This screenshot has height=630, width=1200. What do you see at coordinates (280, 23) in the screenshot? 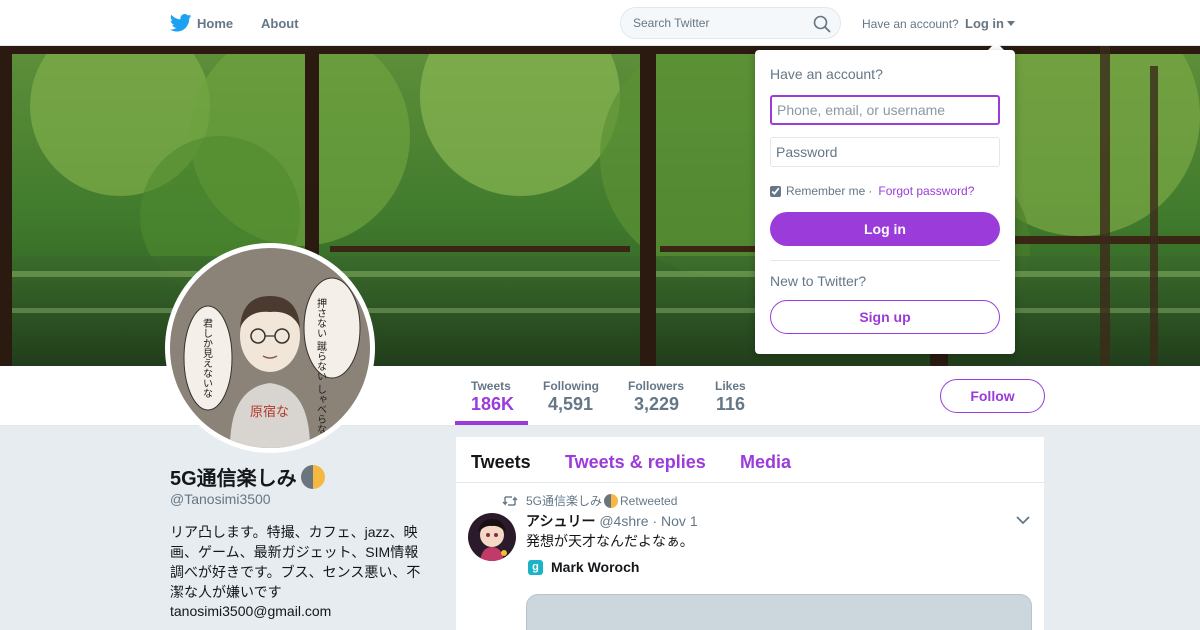
I see `nav-about-link: About` at bounding box center [280, 23].